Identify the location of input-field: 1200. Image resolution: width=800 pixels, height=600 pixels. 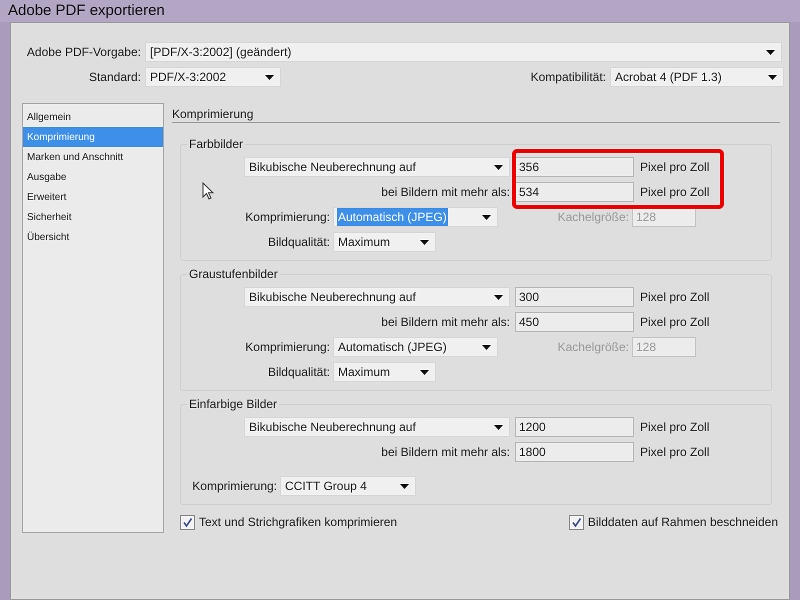
(574, 427).